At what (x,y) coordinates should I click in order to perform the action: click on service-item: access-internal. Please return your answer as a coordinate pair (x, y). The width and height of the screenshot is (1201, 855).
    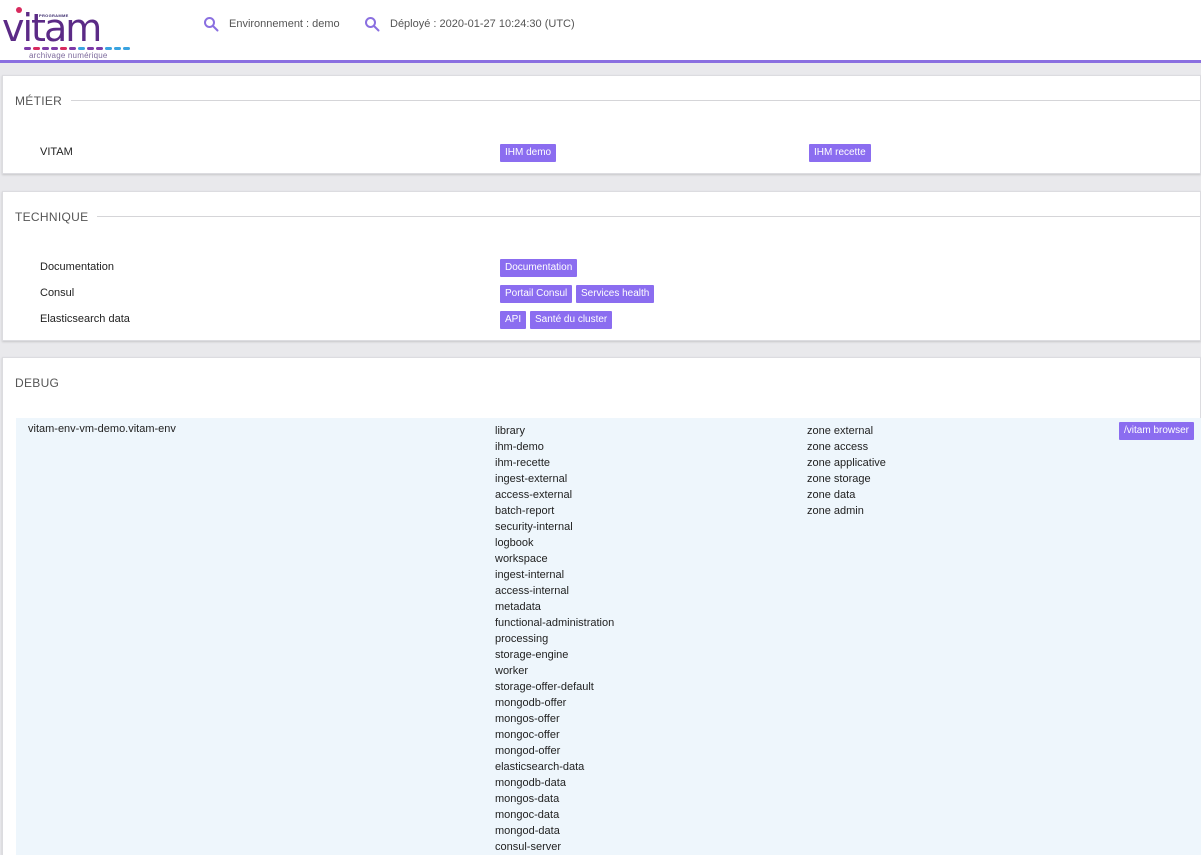
    Looking at the image, I should click on (532, 591).